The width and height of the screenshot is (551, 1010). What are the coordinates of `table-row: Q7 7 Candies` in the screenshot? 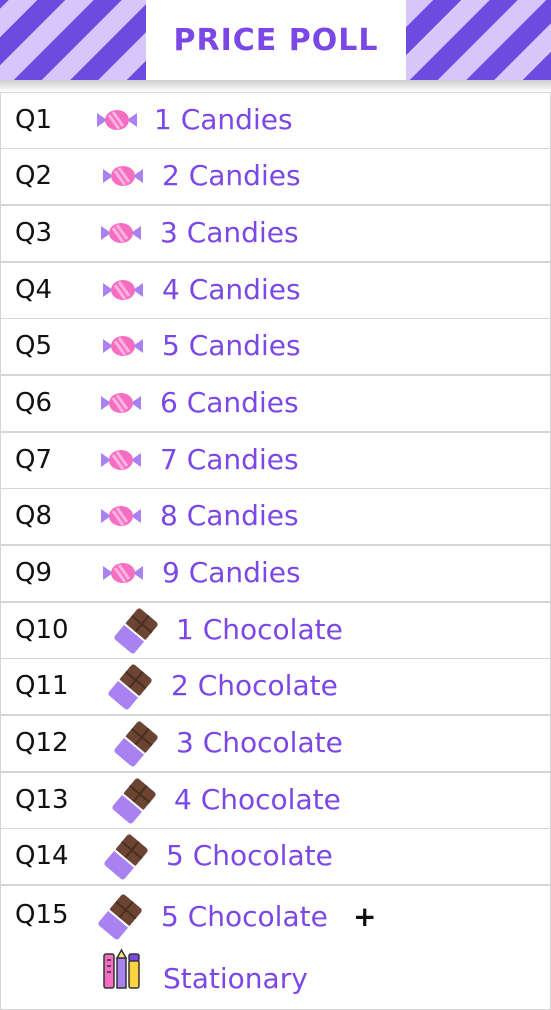 It's located at (275, 460).